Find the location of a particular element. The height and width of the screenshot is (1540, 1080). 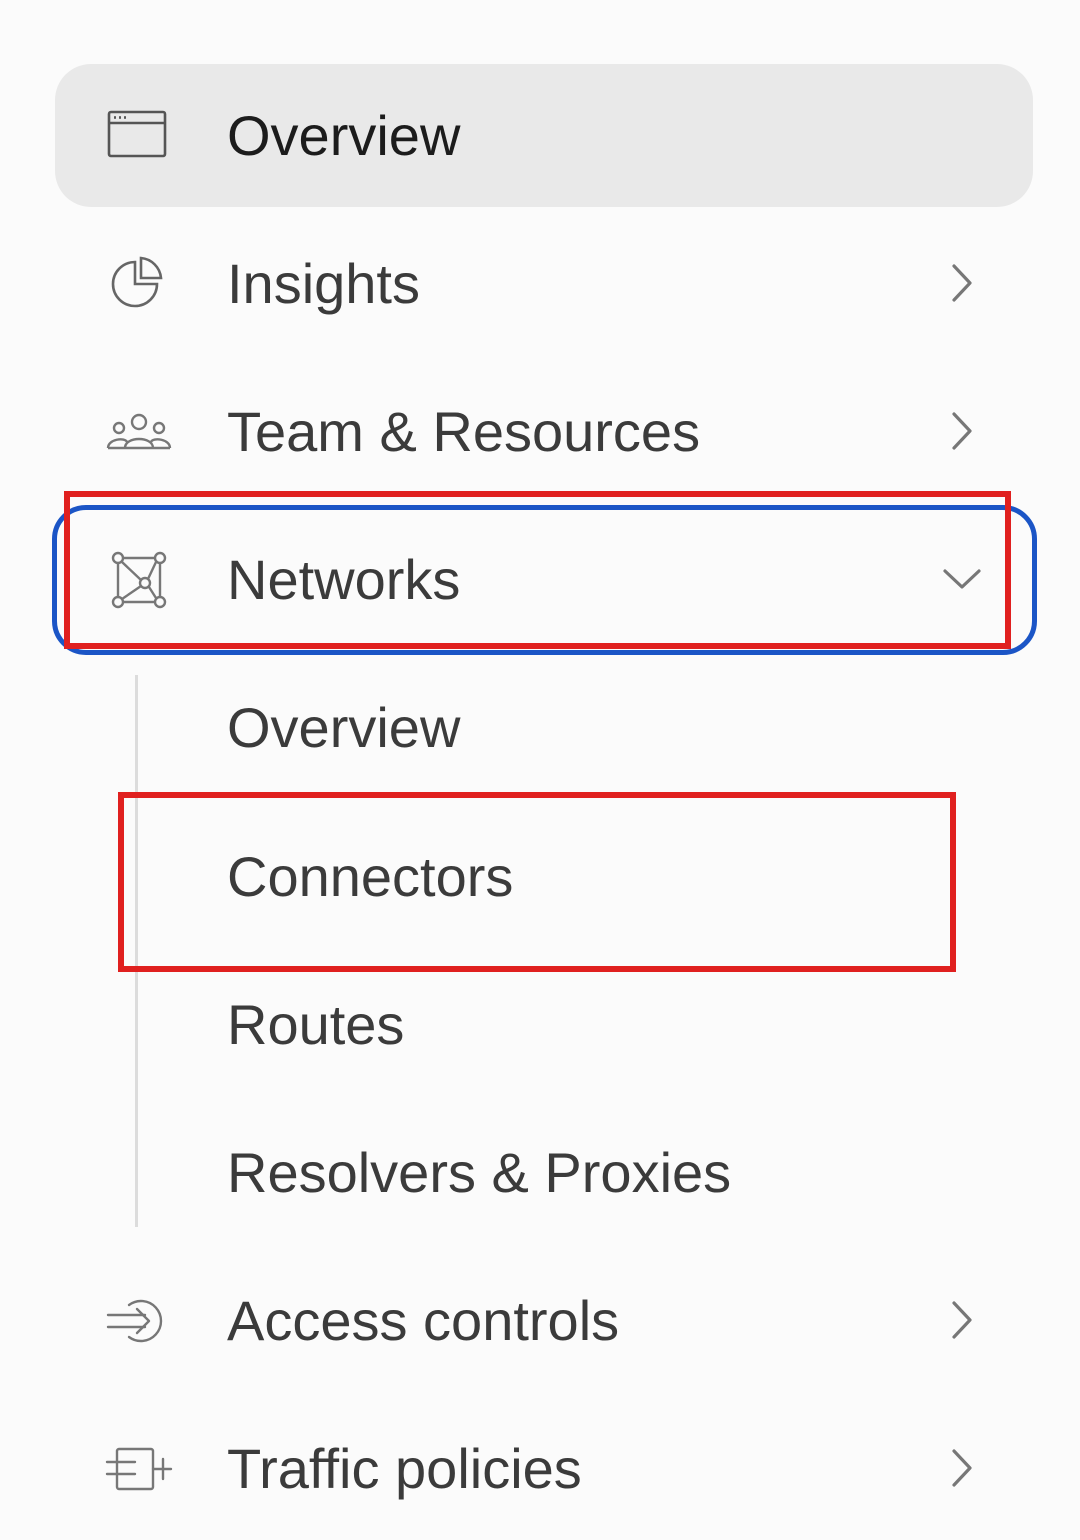

sidebar-item-insights: Insights is located at coordinates (544, 283).